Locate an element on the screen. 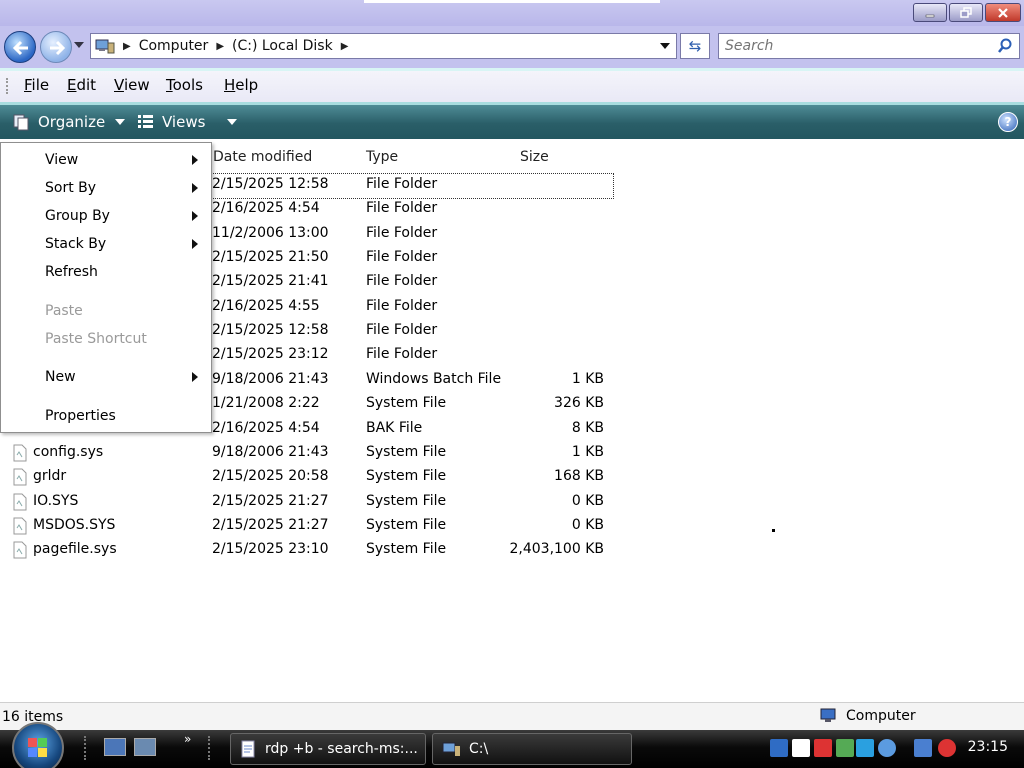 Image resolution: width=1024 pixels, height=768 pixels. views-caret-icon is located at coordinates (232, 122).